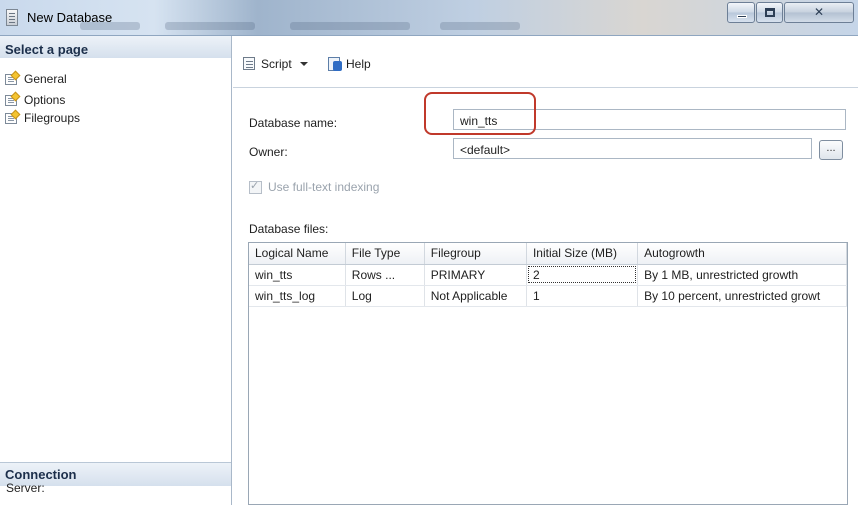 Image resolution: width=858 pixels, height=505 pixels. Describe the element at coordinates (45, 79) in the screenshot. I see `page-item-label: General` at that location.